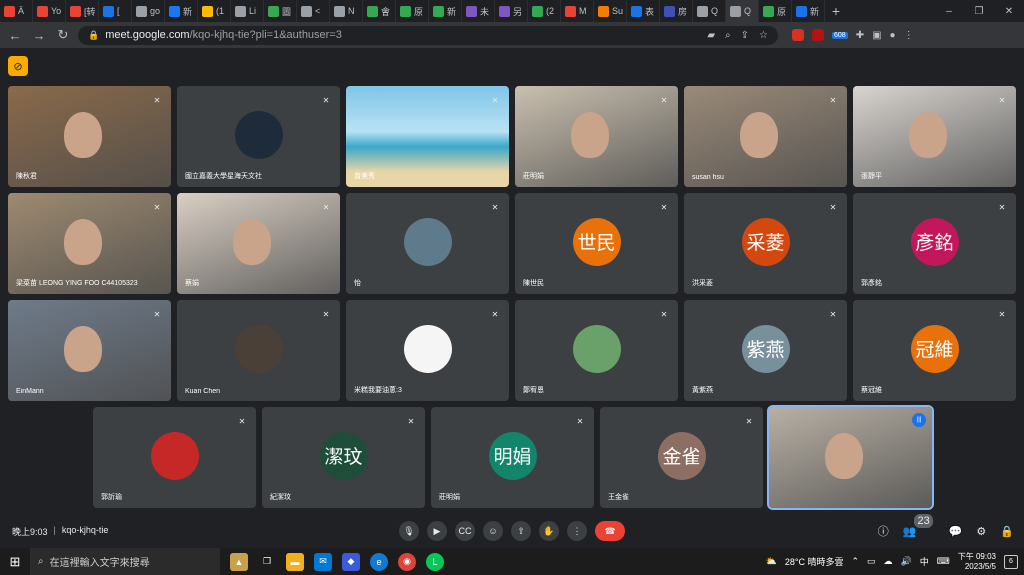 The image size is (1024, 575). Describe the element at coordinates (148, 11) in the screenshot. I see `browser-tab: go` at that location.